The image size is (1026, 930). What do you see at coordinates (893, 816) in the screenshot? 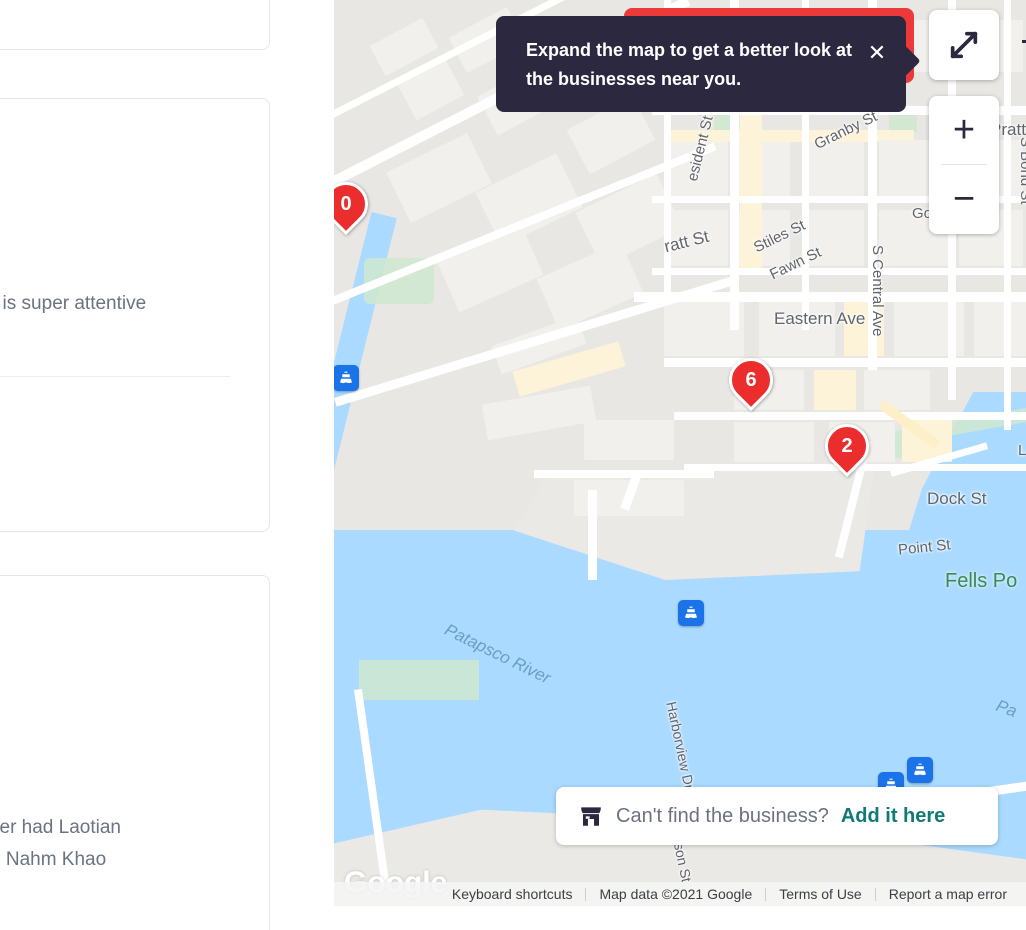
I see `add-business-link: Add it here` at bounding box center [893, 816].